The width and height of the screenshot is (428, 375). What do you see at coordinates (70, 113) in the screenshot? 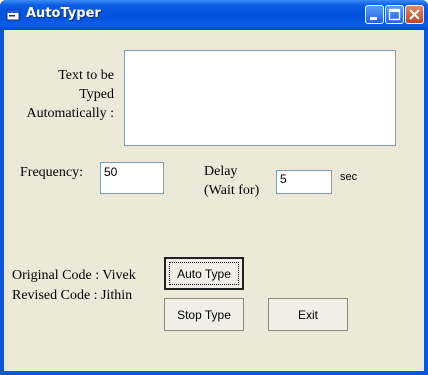
I see `text-label-line-3: Automatically :` at bounding box center [70, 113].